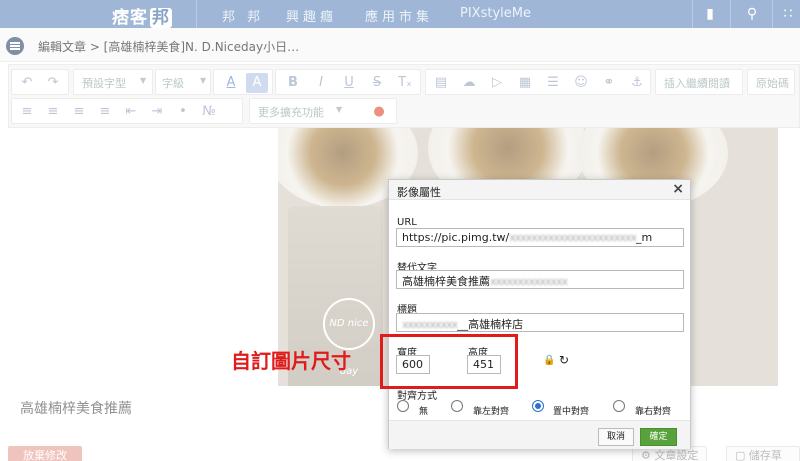  What do you see at coordinates (538, 406) in the screenshot?
I see `align-center-radio` at bounding box center [538, 406].